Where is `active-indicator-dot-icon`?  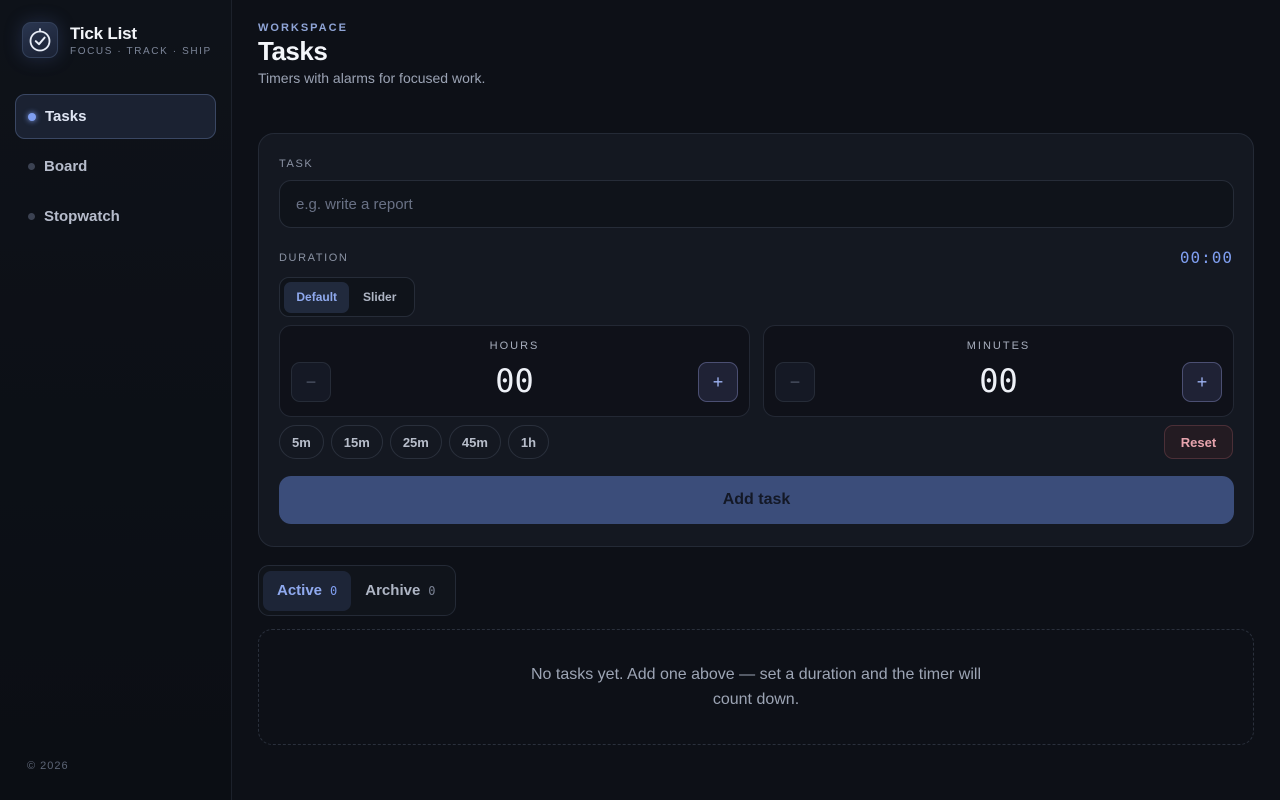 active-indicator-dot-icon is located at coordinates (32, 116).